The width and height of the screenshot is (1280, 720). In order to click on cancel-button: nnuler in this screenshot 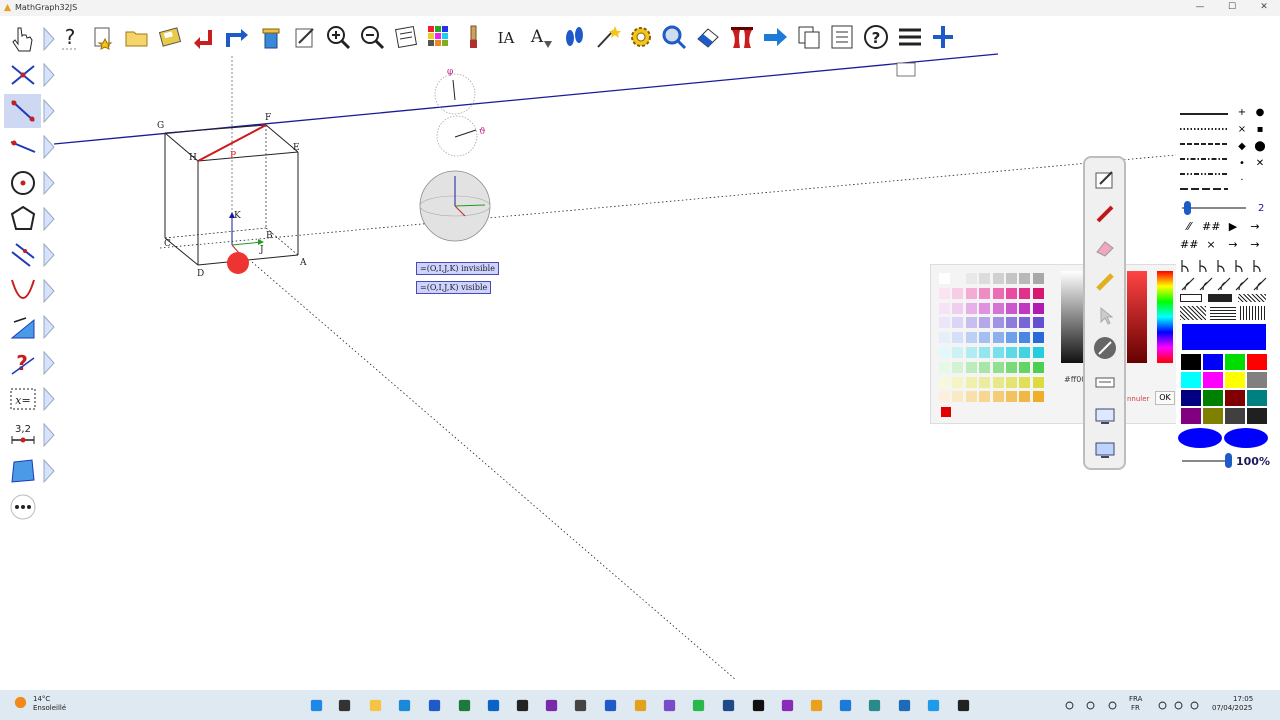, I will do `click(1138, 399)`.